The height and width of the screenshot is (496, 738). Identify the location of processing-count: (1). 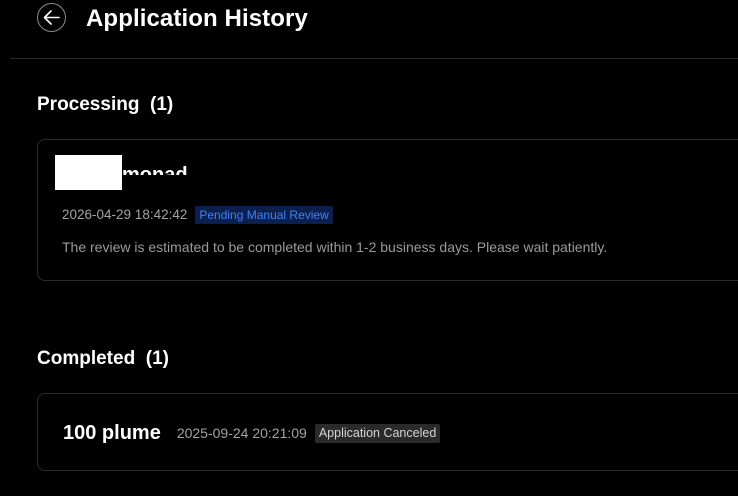
(162, 104).